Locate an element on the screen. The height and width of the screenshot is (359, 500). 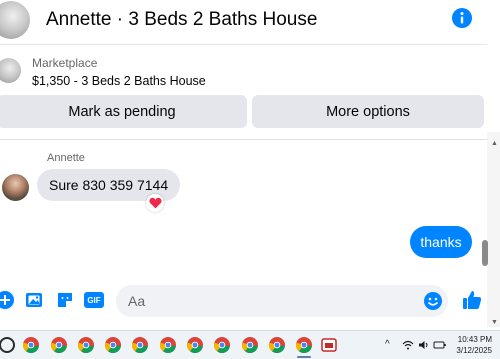
like-icon is located at coordinates (472, 300).